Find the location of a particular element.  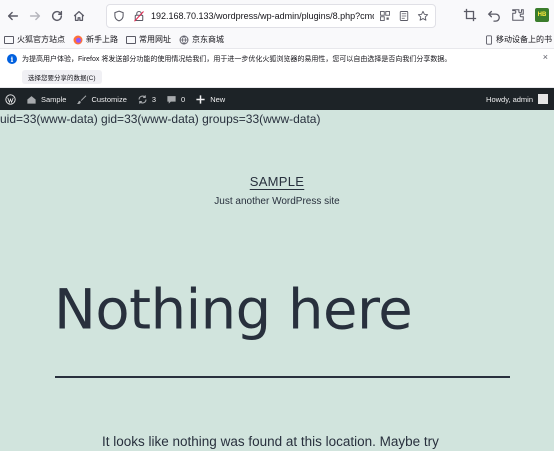

info-icon: i is located at coordinates (12, 59).